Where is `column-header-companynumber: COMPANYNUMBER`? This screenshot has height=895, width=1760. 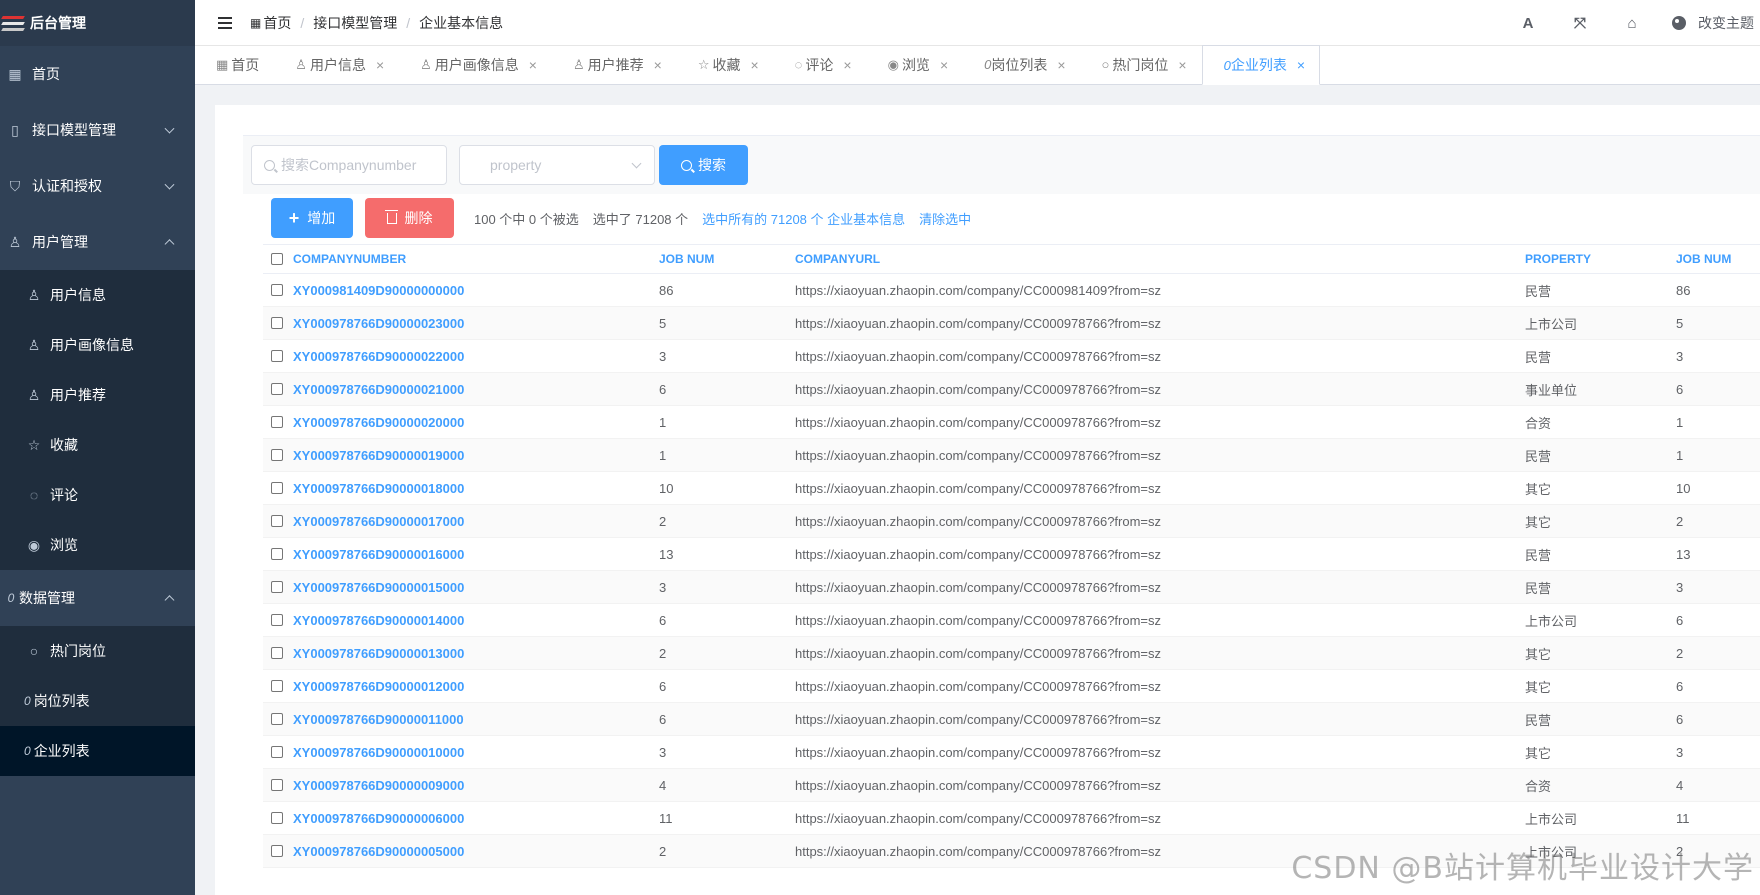 column-header-companynumber: COMPANYNUMBER is located at coordinates (476, 259).